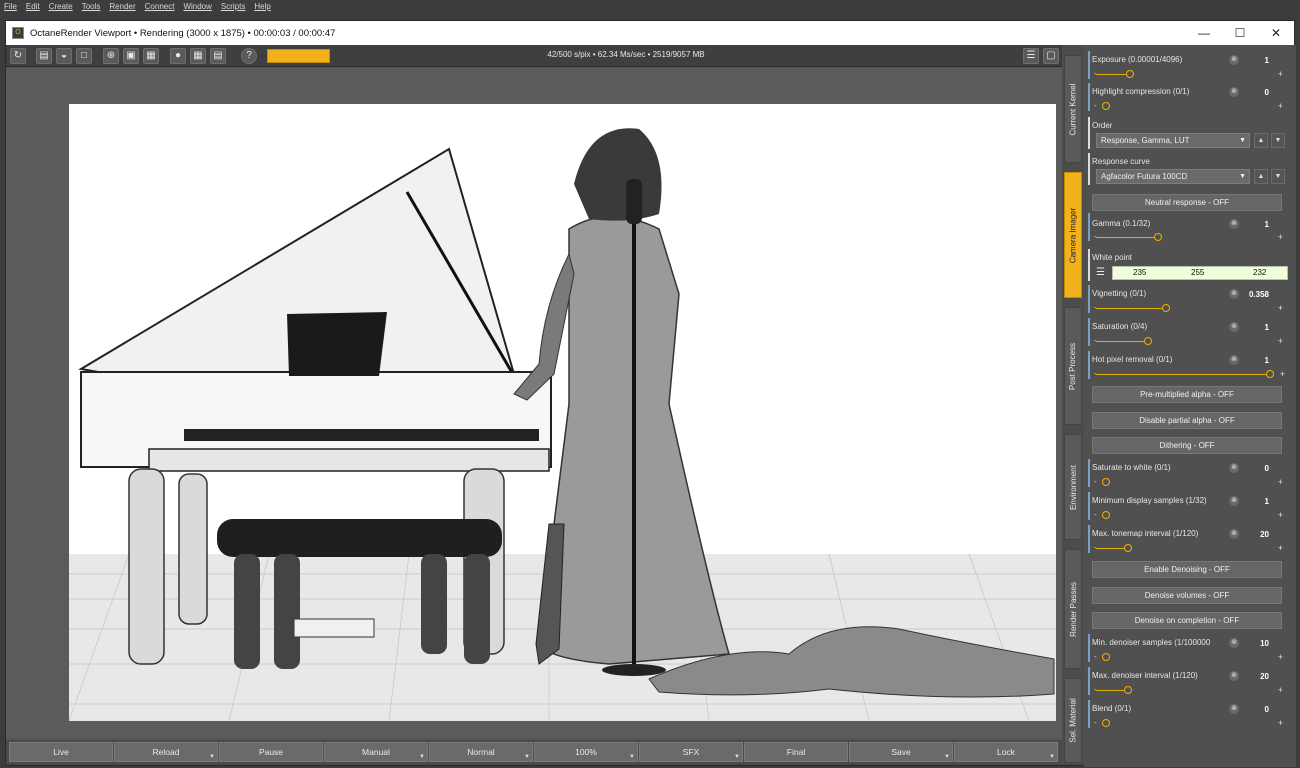 This screenshot has height=768, width=1300. Describe the element at coordinates (1267, 327) in the screenshot. I see `saturation-value: 1` at that location.